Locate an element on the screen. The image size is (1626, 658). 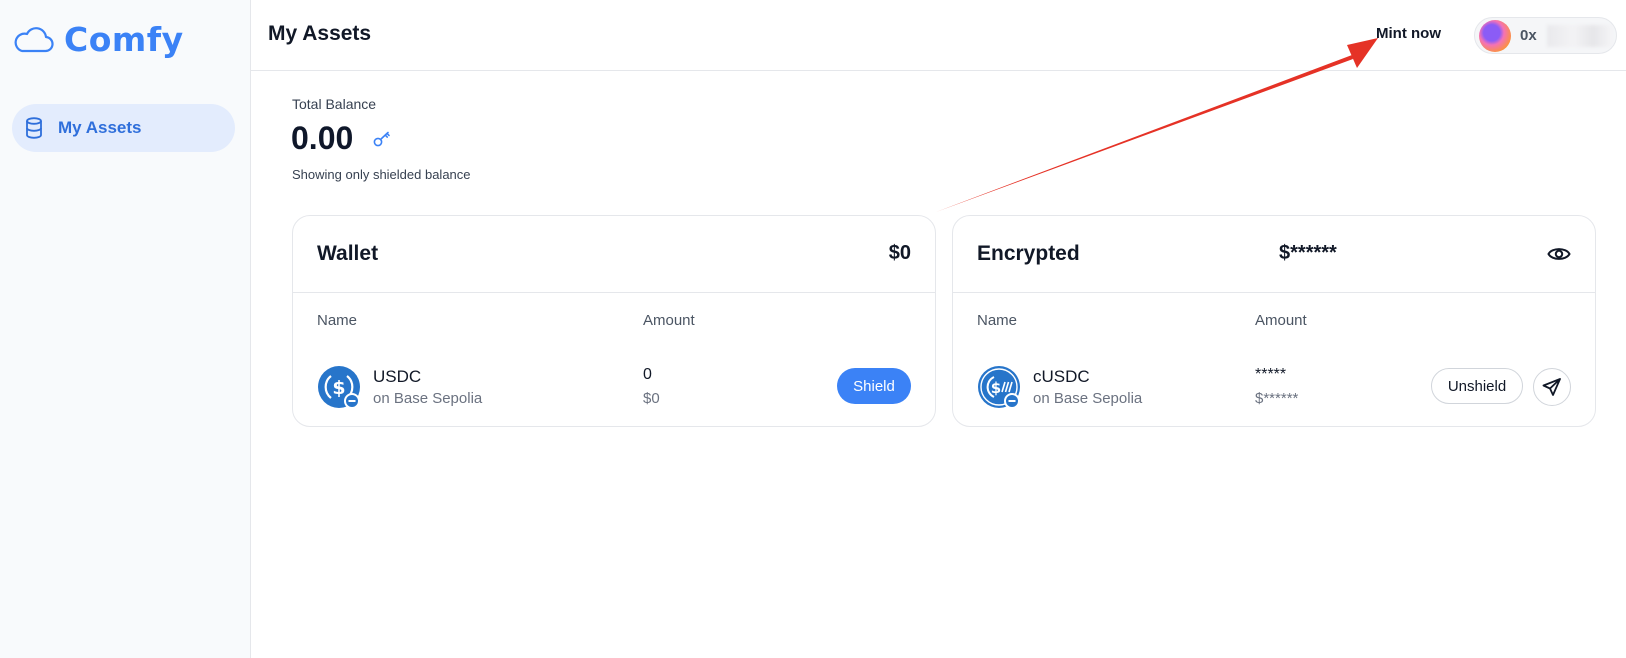
send-button is located at coordinates (1552, 387).